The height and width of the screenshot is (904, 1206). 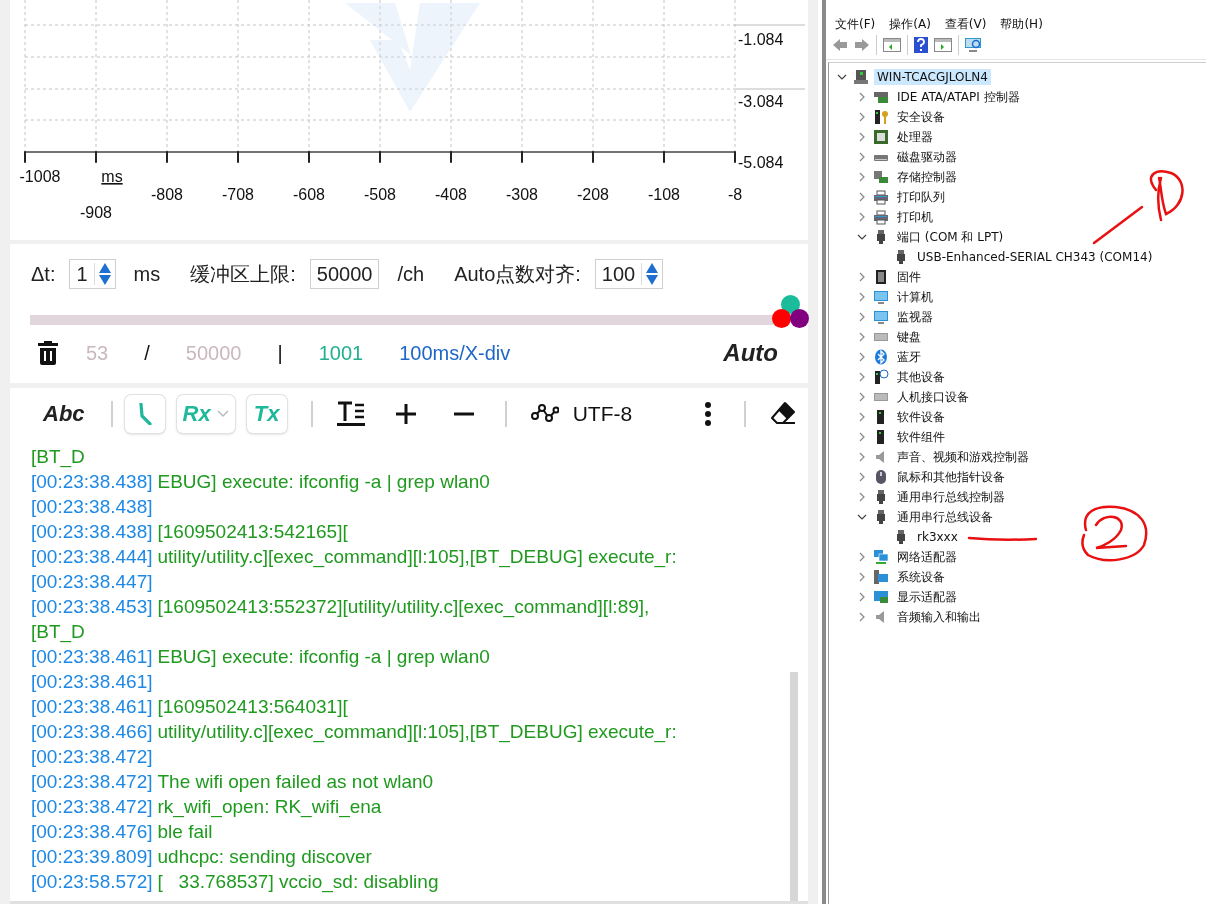 I want to click on back-arrow-icon, so click(x=840, y=45).